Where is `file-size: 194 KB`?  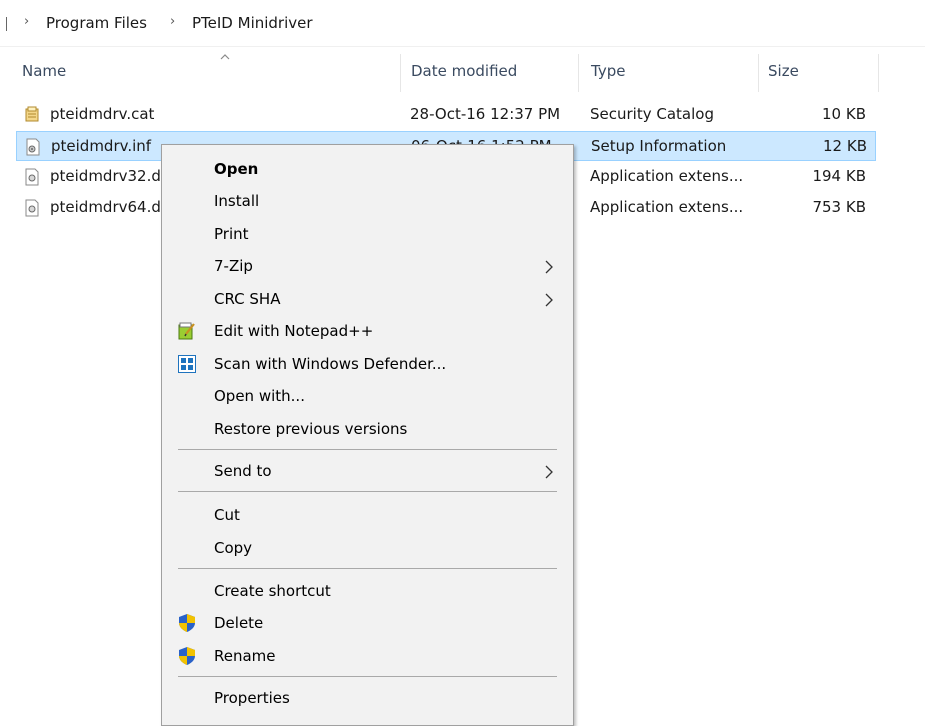 file-size: 194 KB is located at coordinates (839, 176).